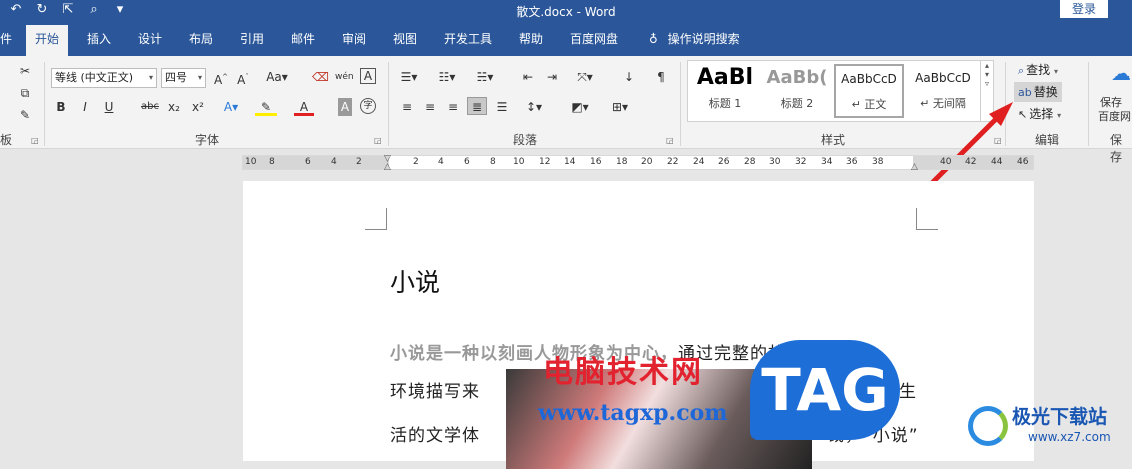  What do you see at coordinates (447, 77) in the screenshot?
I see `numbering-icon: ☷▾` at bounding box center [447, 77].